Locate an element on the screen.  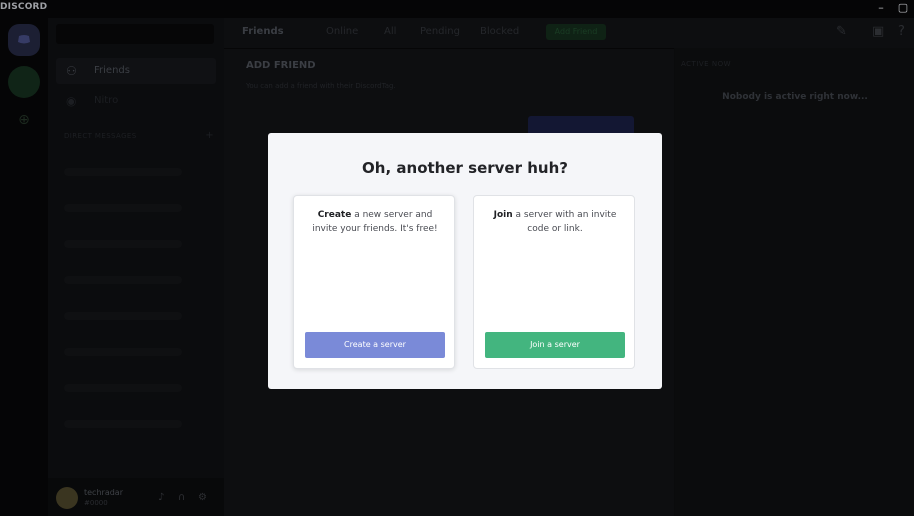
headphones-icon: ∩ is located at coordinates (181, 497).